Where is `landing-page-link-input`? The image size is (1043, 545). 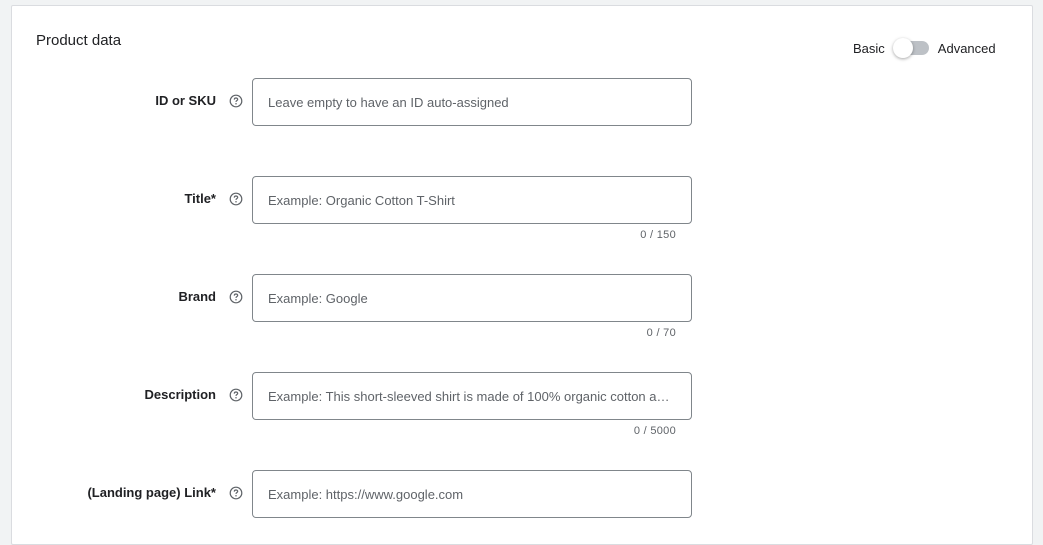
landing-page-link-input is located at coordinates (472, 494).